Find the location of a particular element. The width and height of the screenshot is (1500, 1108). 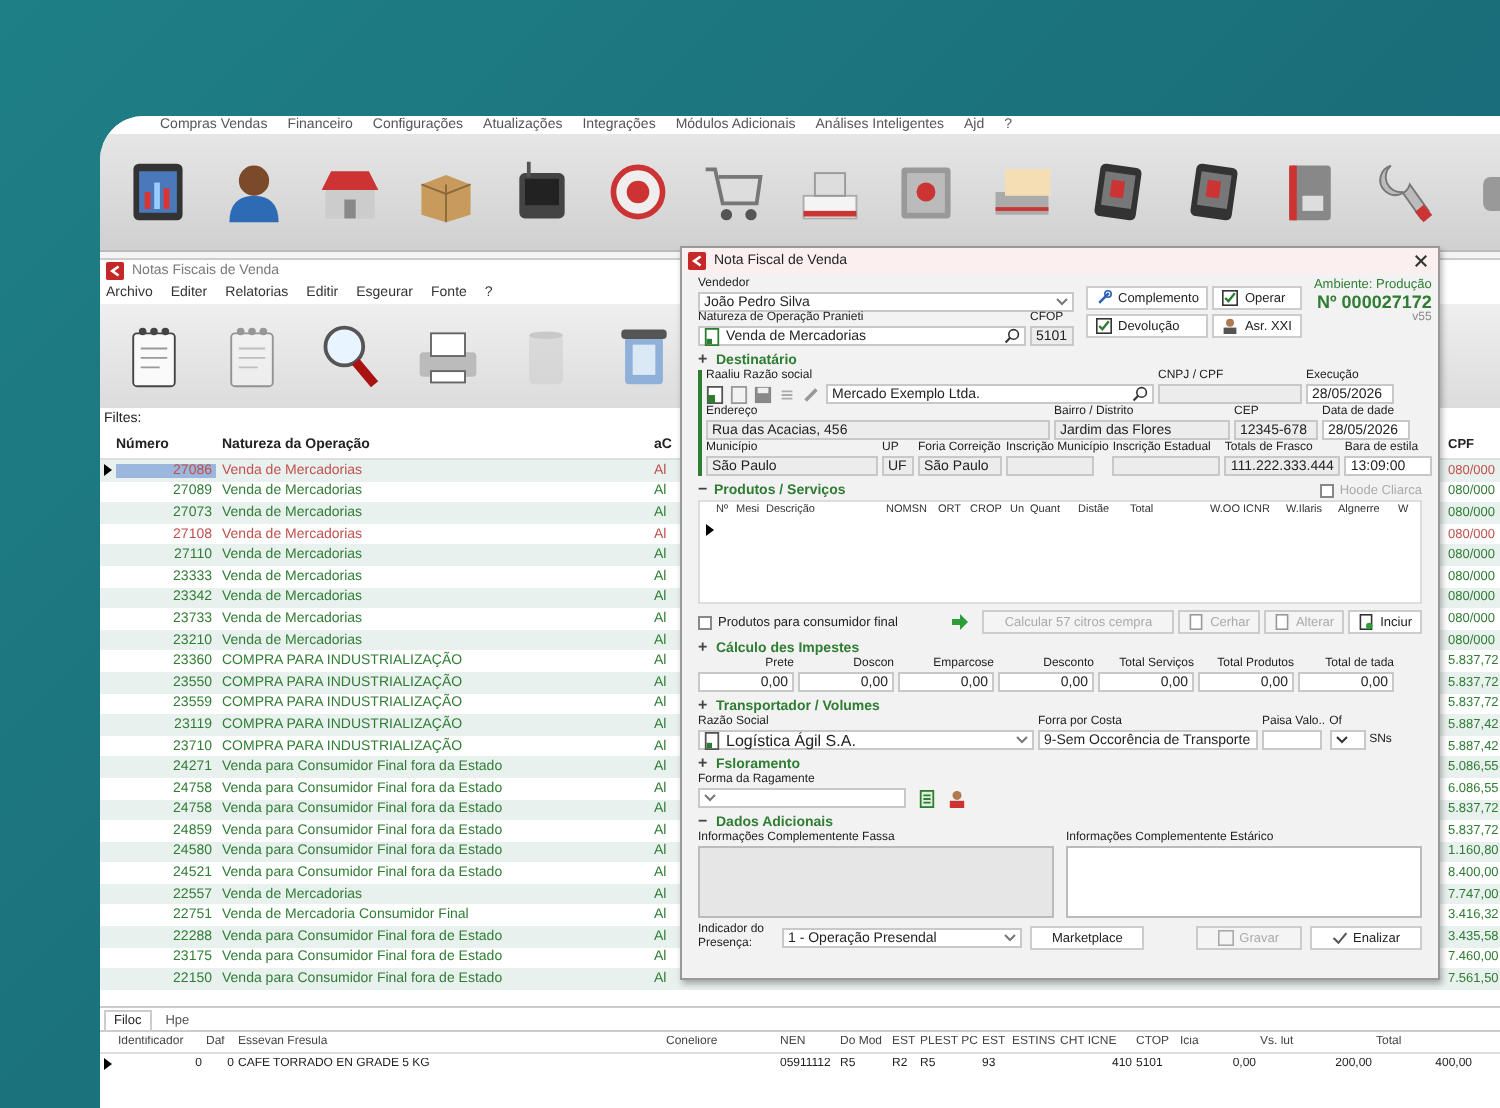

dropdown: Logística Ágil S.A. is located at coordinates (866, 740).